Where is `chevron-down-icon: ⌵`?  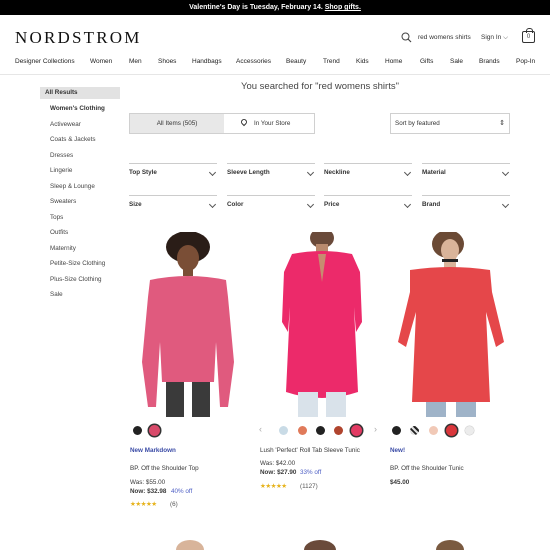
chevron-down-icon: ⌵ is located at coordinates (505, 37).